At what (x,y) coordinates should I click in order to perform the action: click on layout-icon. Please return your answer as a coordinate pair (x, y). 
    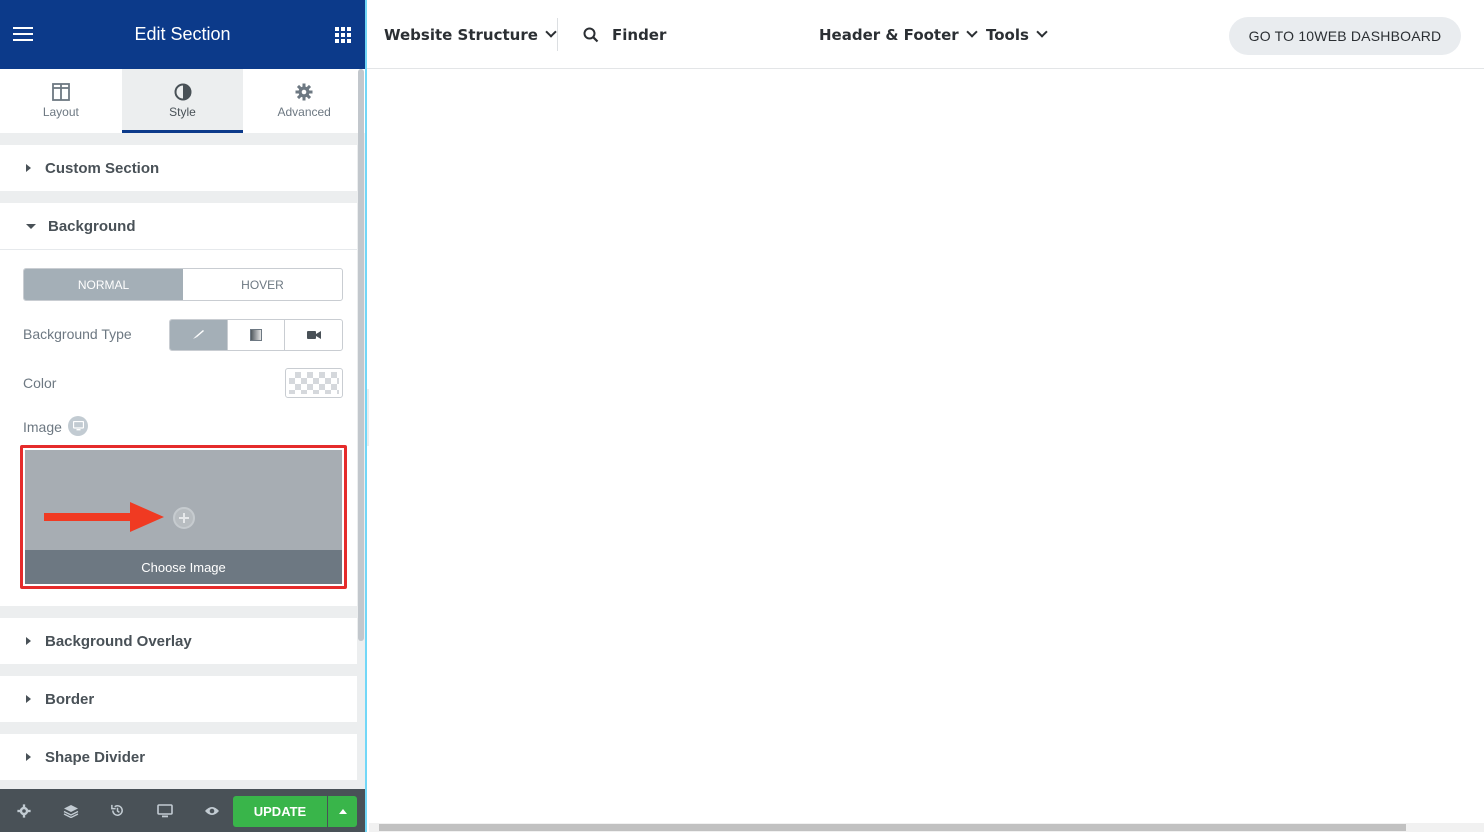
    Looking at the image, I should click on (60, 92).